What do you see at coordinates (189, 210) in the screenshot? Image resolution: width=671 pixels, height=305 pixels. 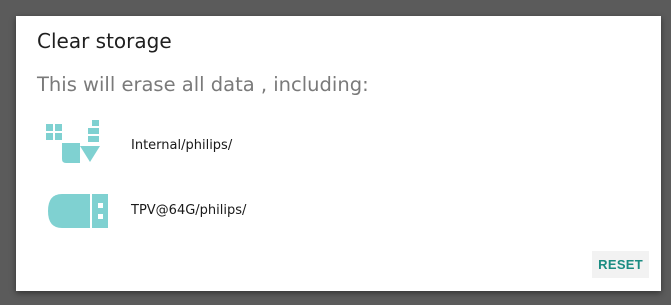 I see `storage-item-label: TPV@64G/philips/` at bounding box center [189, 210].